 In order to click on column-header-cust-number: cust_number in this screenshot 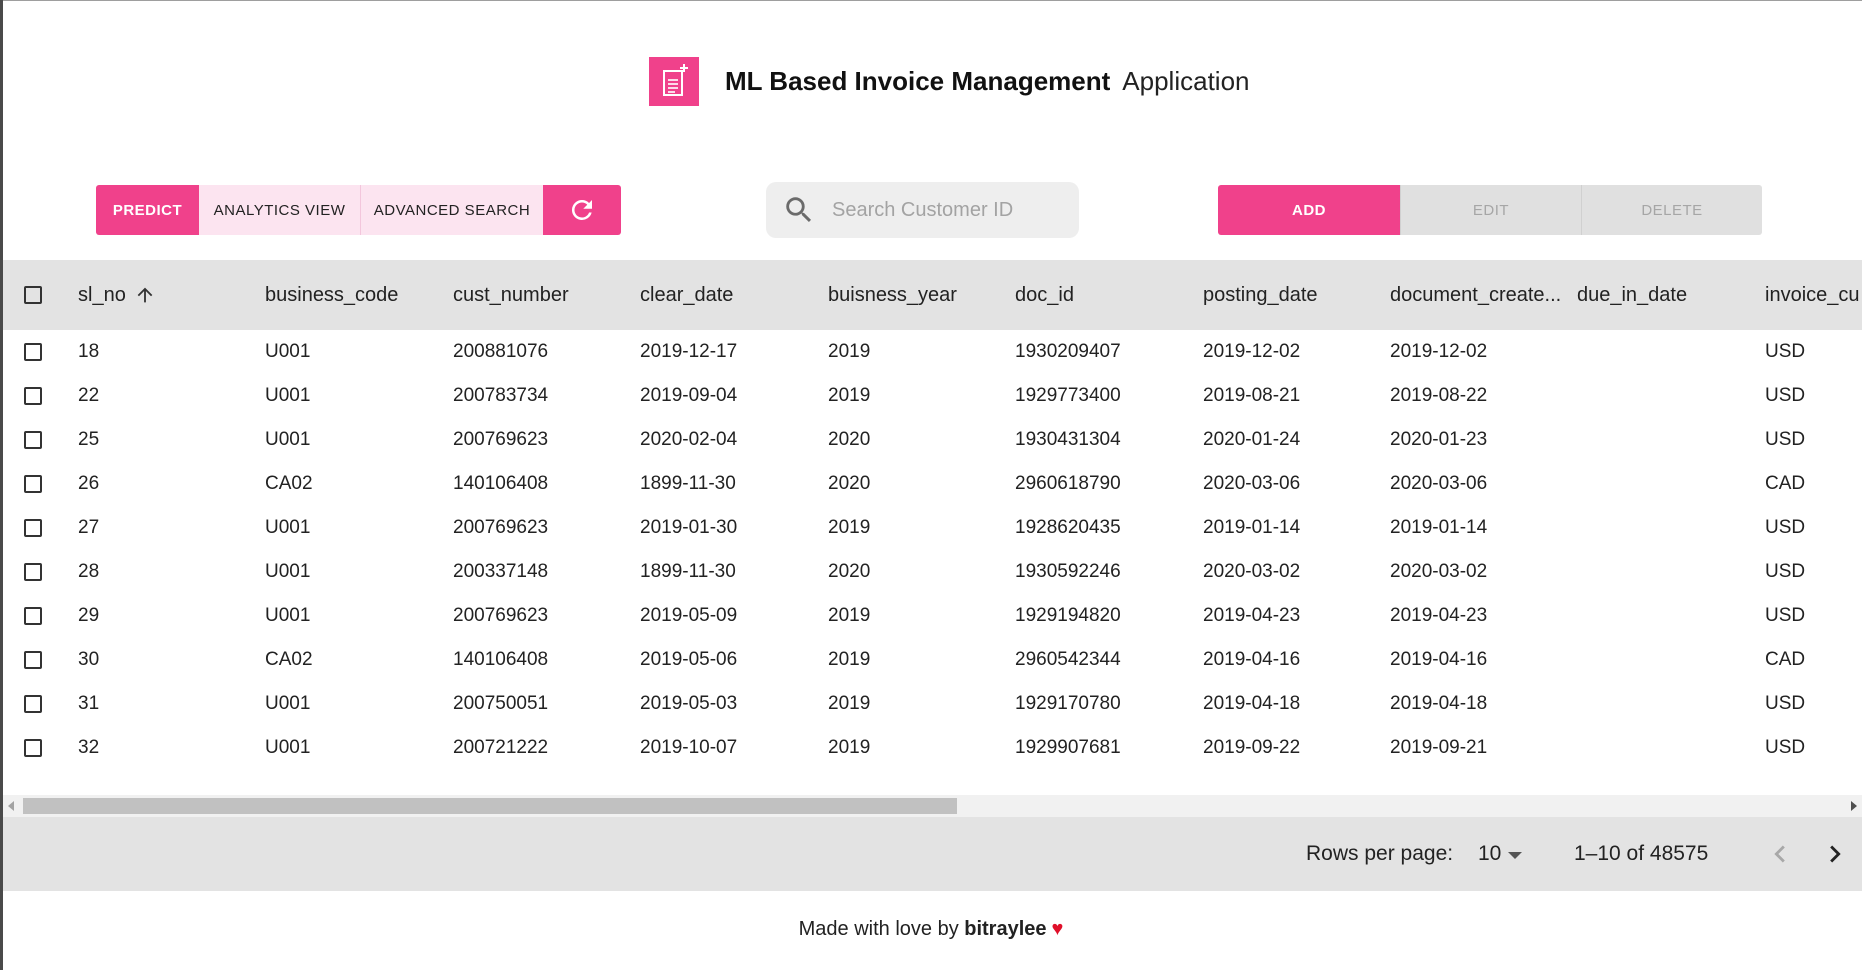, I will do `click(543, 295)`.